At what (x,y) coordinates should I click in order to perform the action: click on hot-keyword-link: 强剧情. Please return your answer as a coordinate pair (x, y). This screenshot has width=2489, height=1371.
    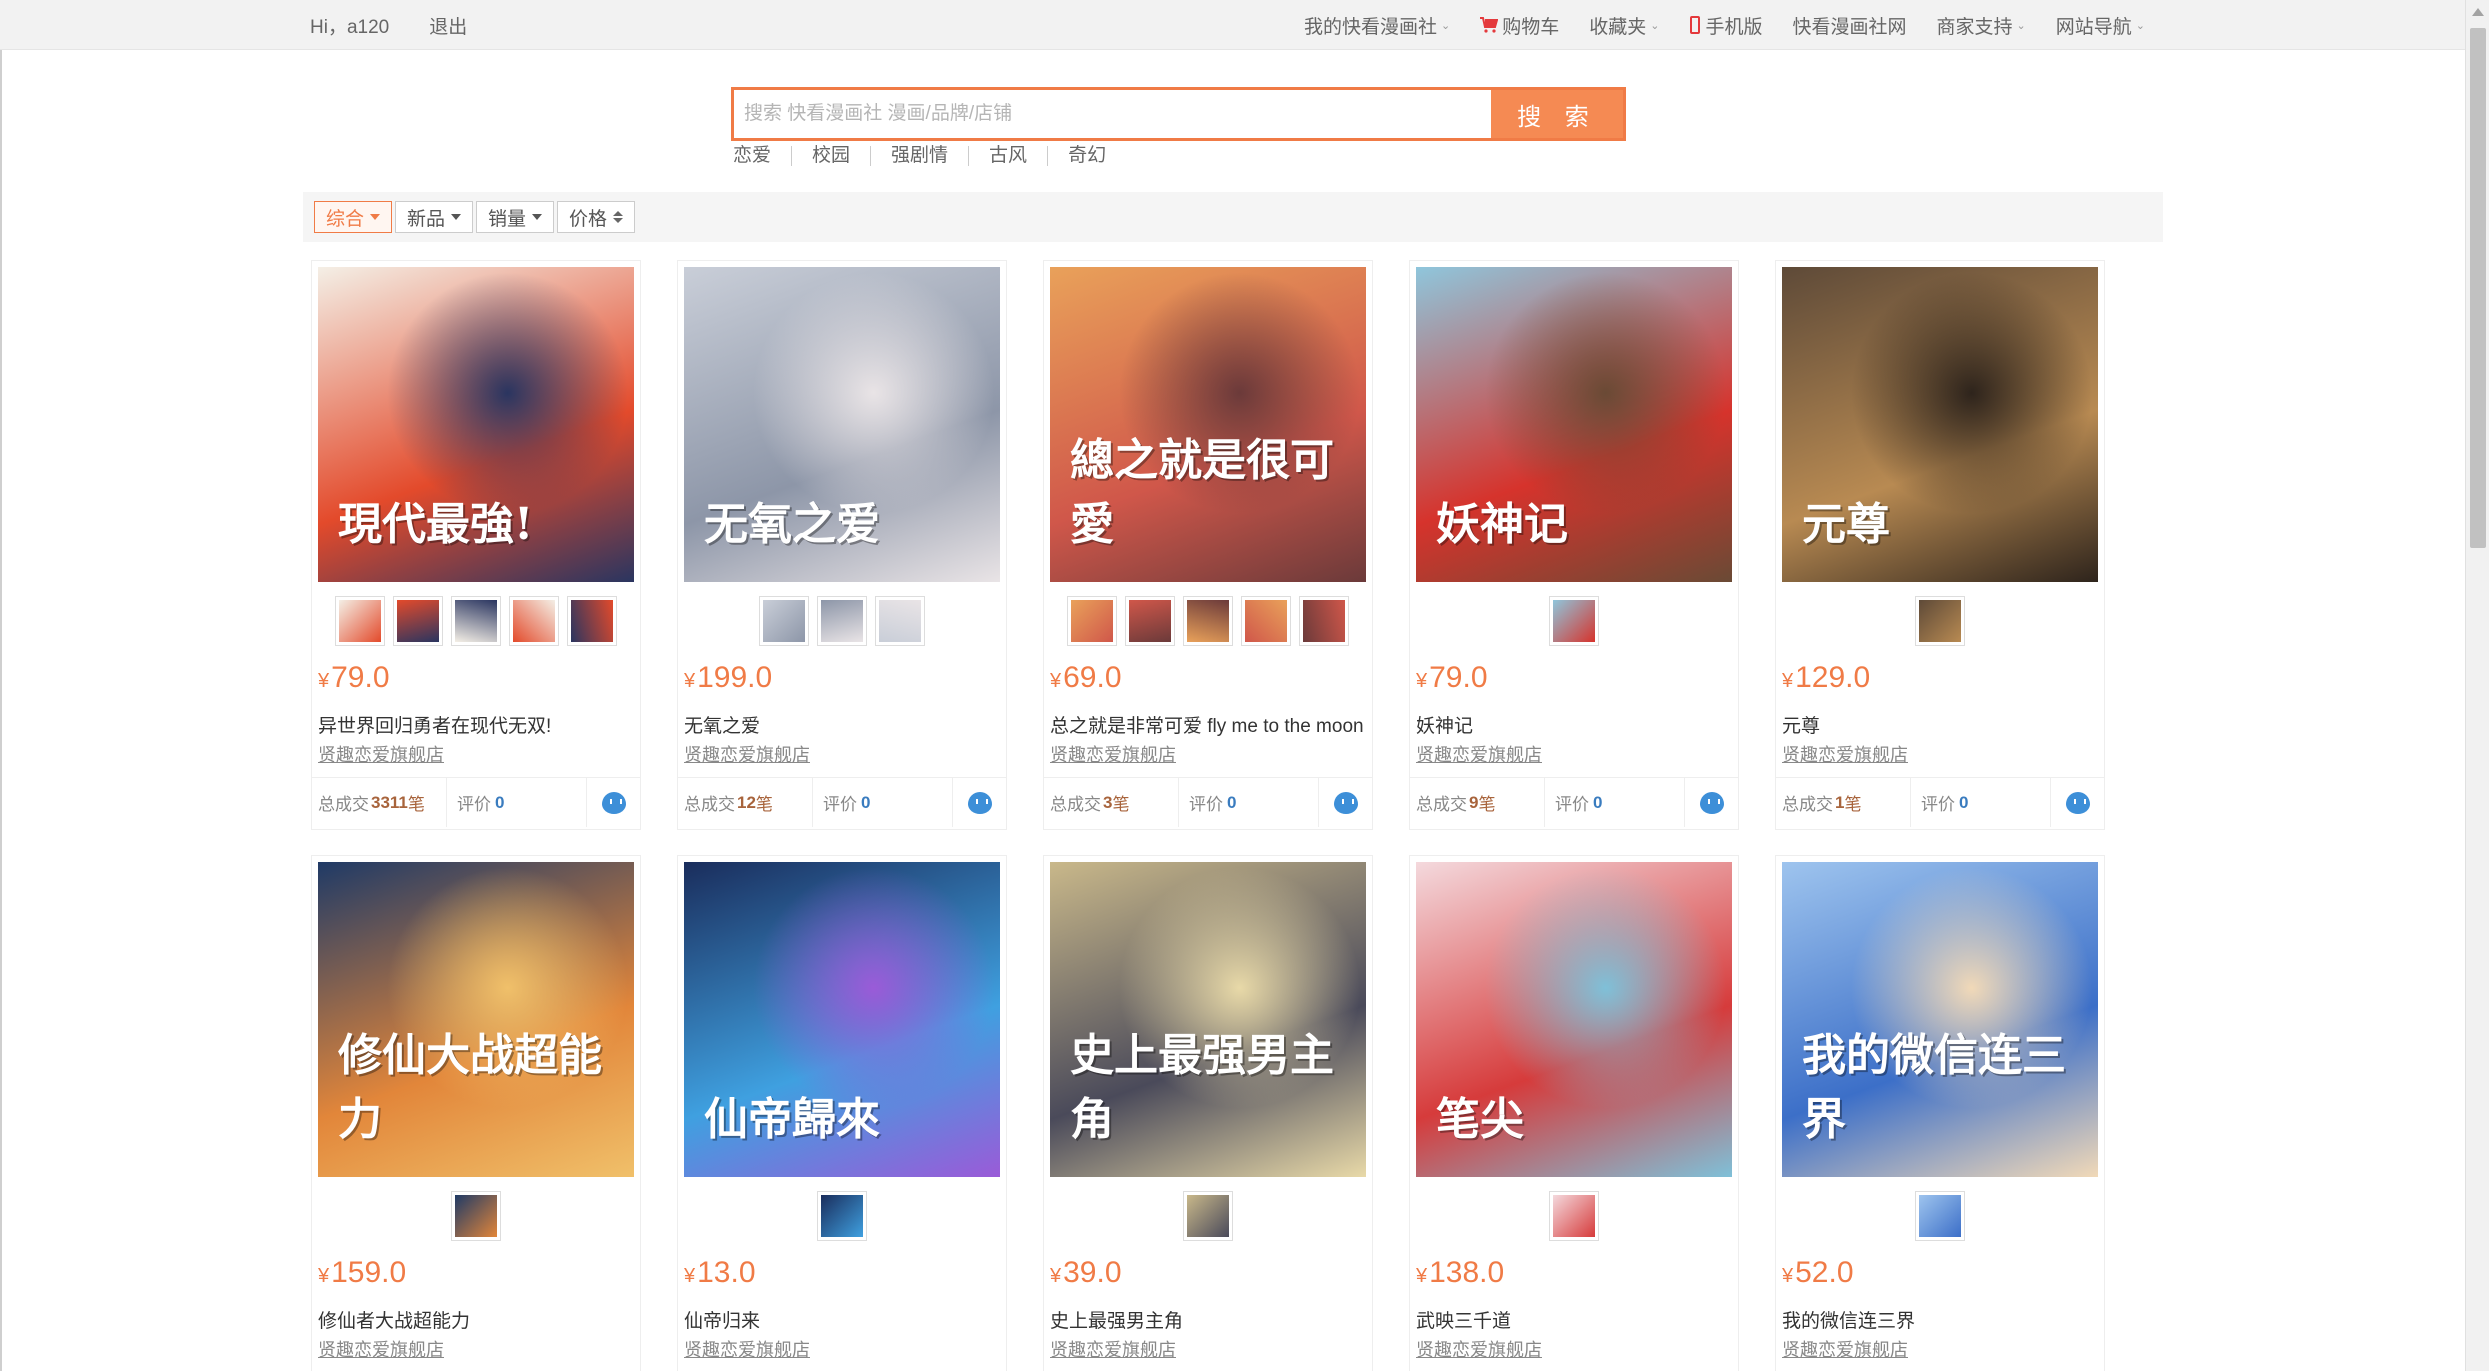
    Looking at the image, I should click on (919, 156).